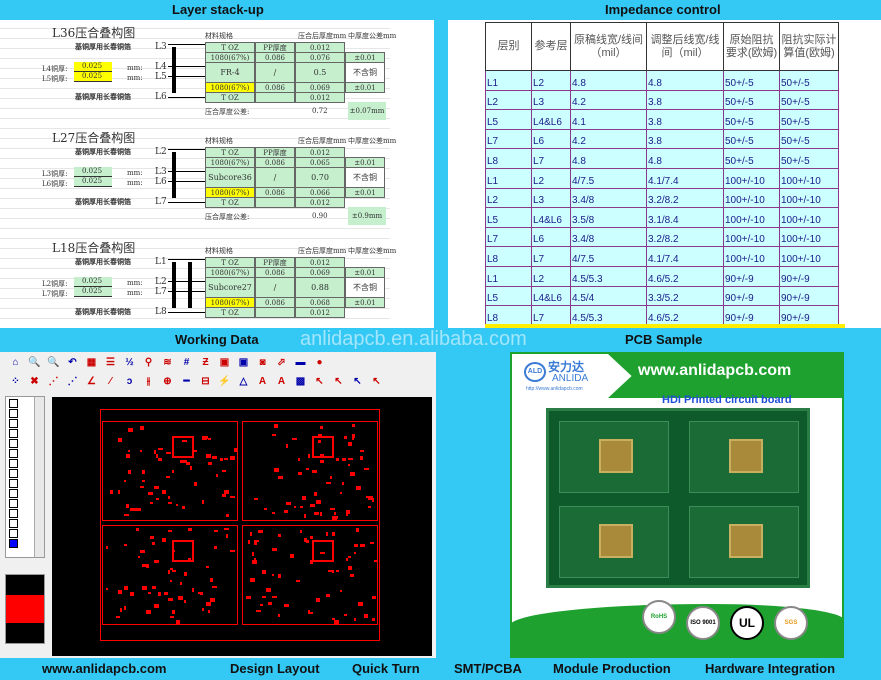  Describe the element at coordinates (148, 381) in the screenshot. I see `toolbar-button: ⫲` at that location.